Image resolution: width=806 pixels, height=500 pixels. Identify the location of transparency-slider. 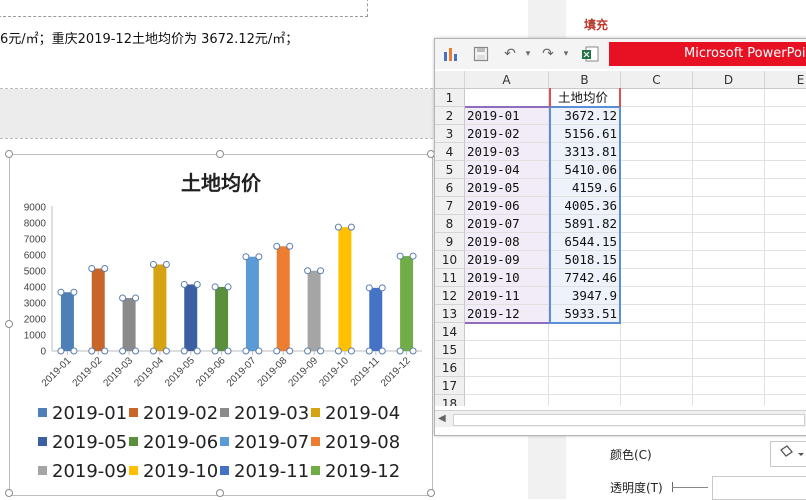
(690, 487).